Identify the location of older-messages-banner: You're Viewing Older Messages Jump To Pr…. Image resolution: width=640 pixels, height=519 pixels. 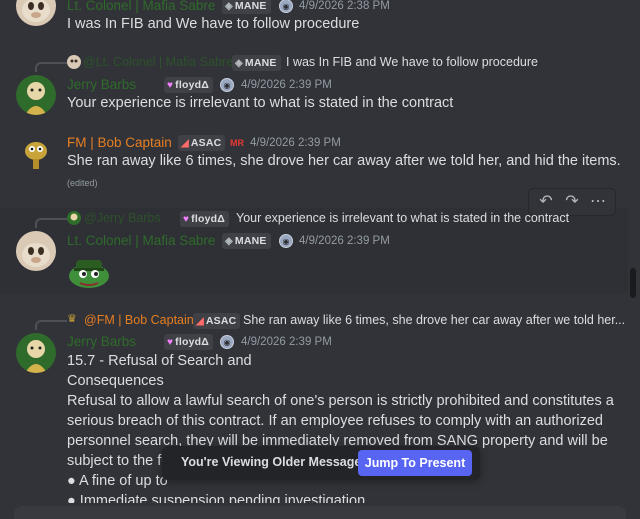
(321, 463).